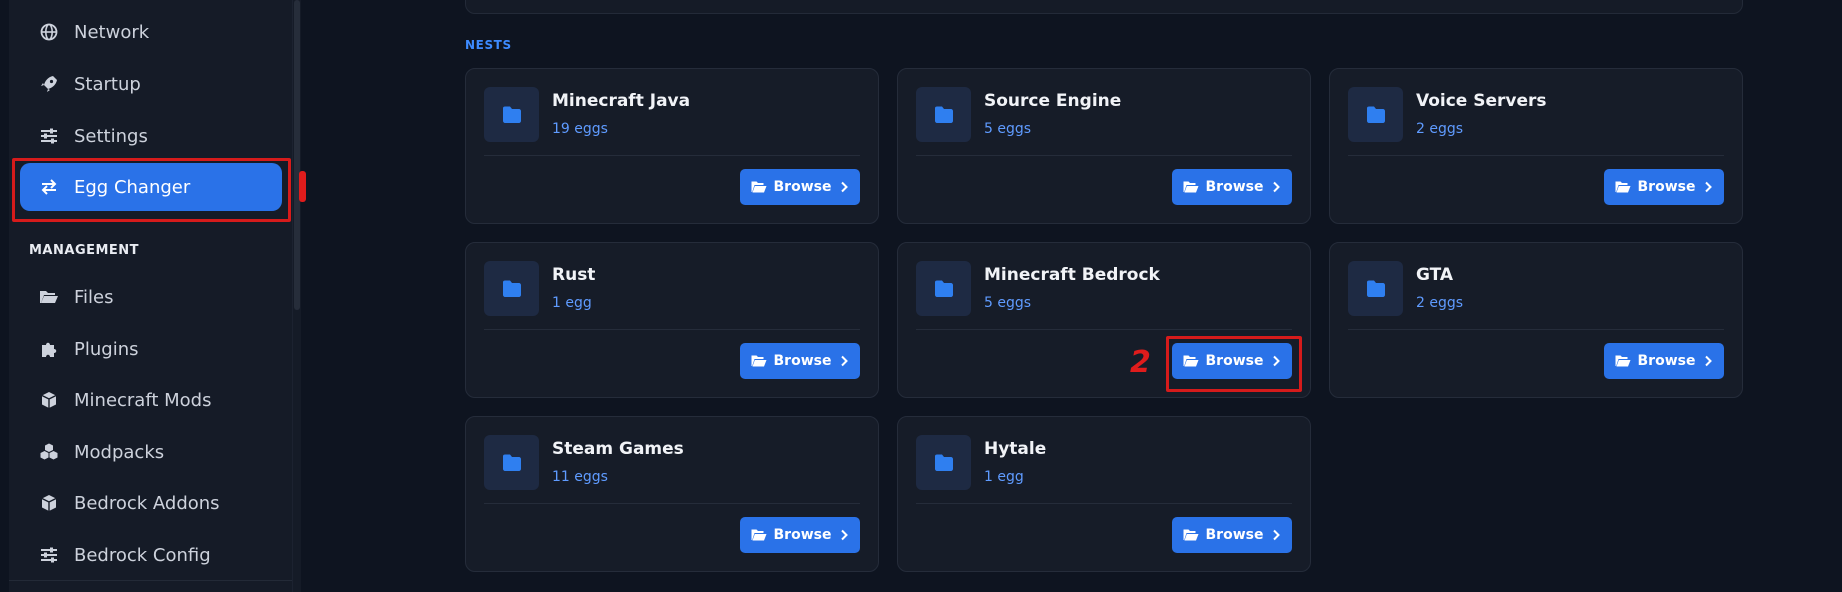  Describe the element at coordinates (49, 32) in the screenshot. I see `globe-icon` at that location.